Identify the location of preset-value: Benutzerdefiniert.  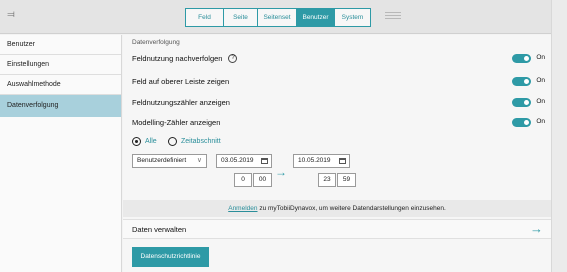
(162, 160).